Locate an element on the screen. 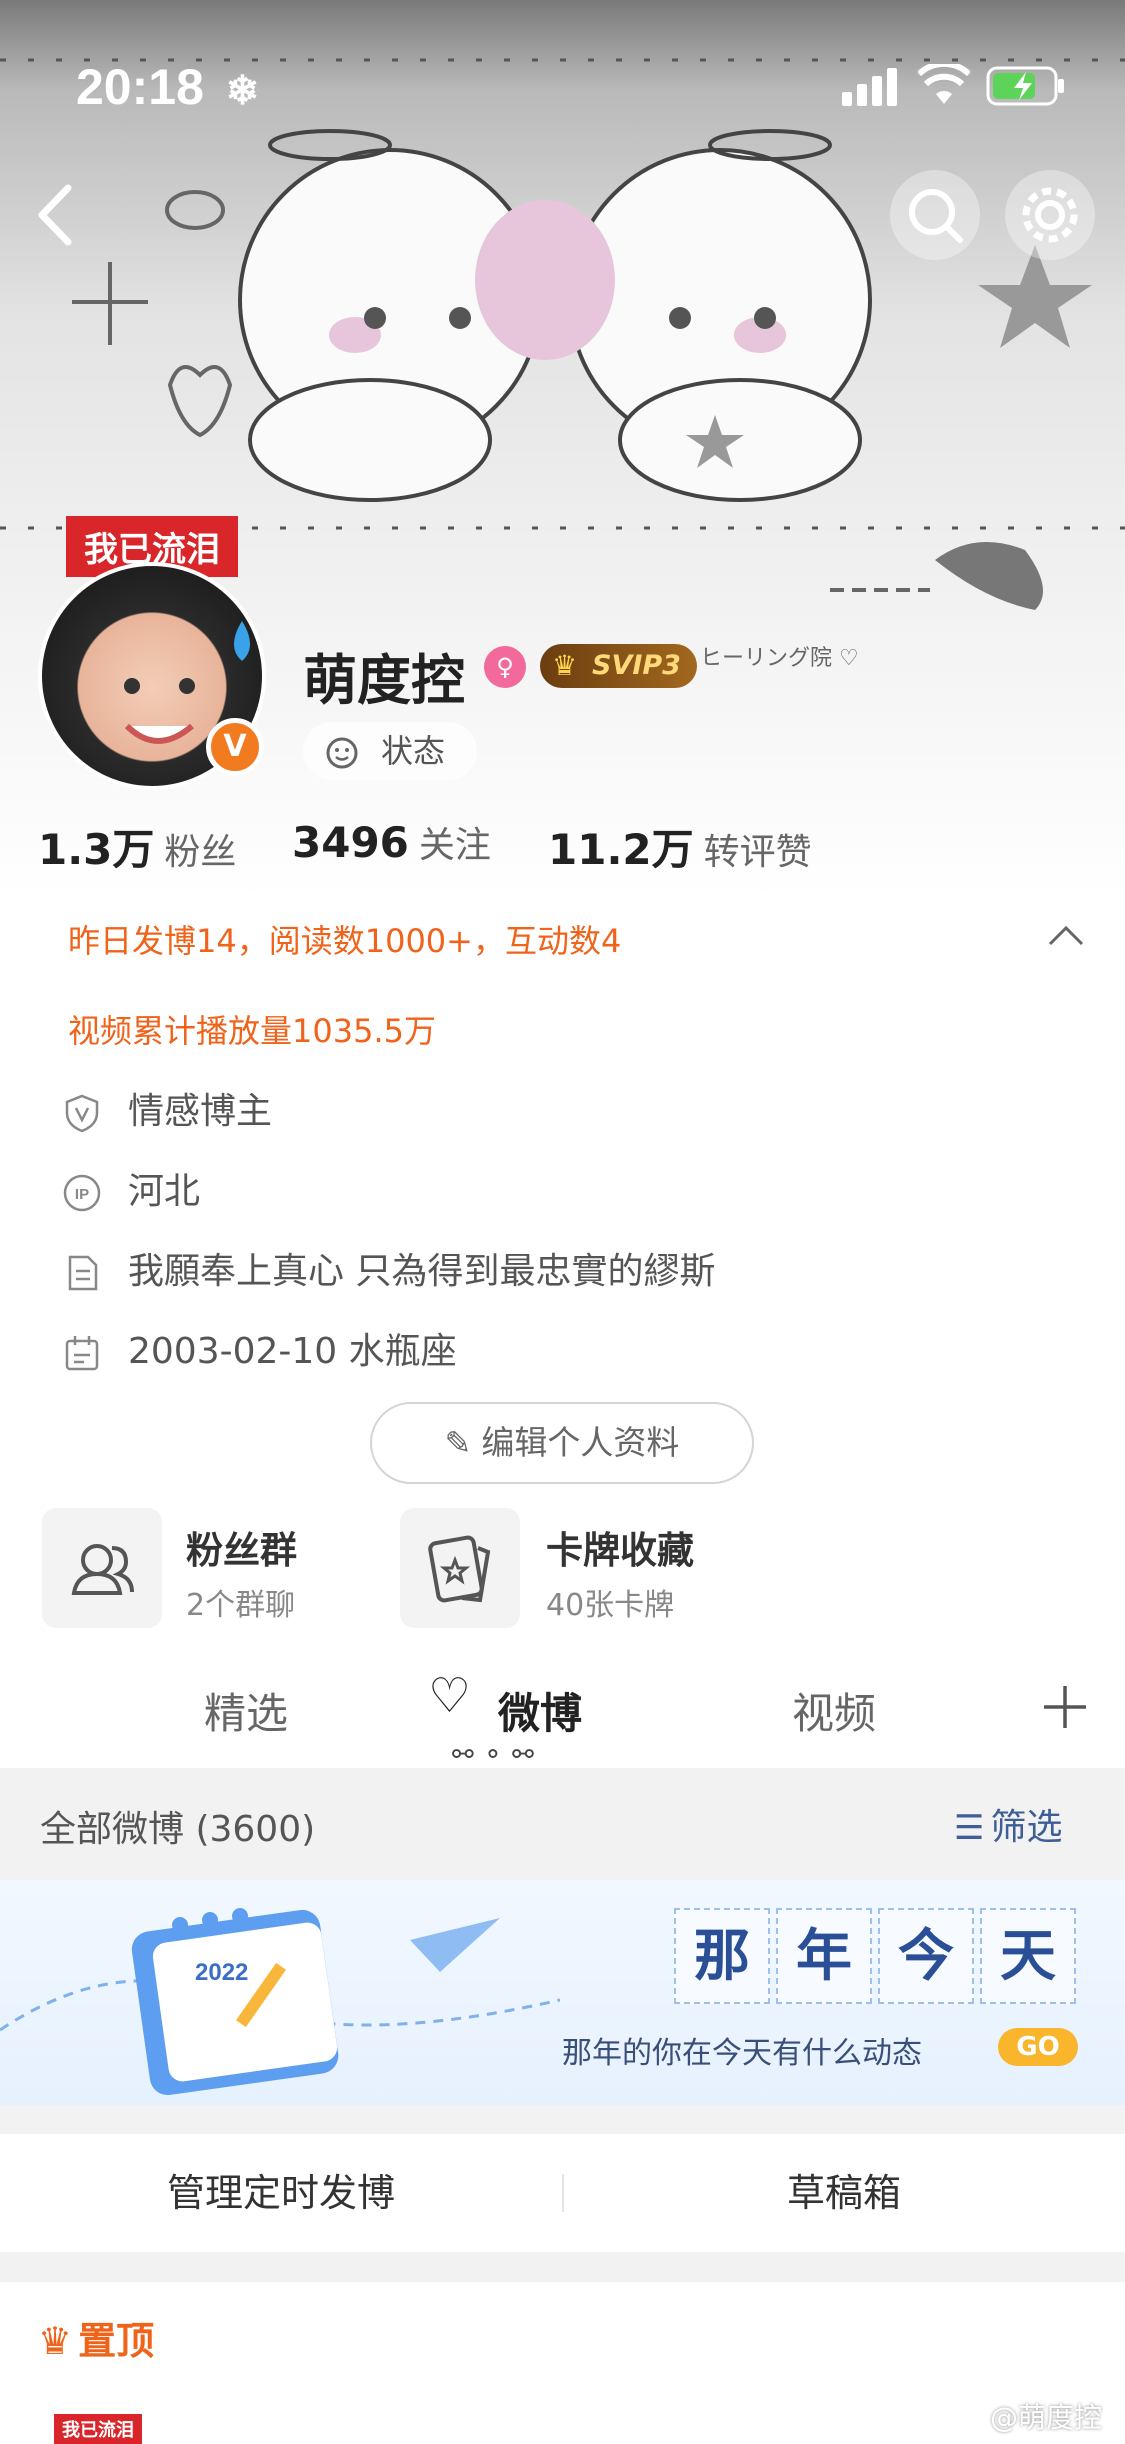 The height and width of the screenshot is (2444, 1125). back-button is located at coordinates (55, 215).